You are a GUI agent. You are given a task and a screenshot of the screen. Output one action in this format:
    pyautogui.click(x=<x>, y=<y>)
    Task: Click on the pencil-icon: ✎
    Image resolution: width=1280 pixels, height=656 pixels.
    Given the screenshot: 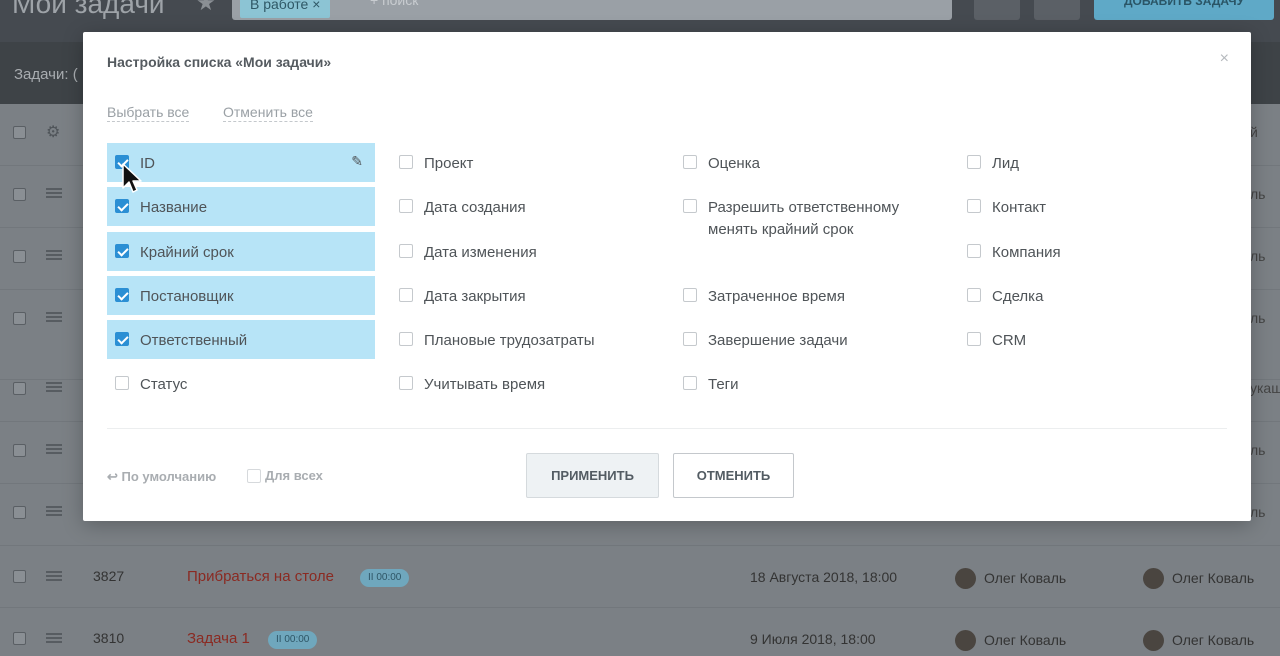 What is the action you would take?
    pyautogui.click(x=357, y=161)
    